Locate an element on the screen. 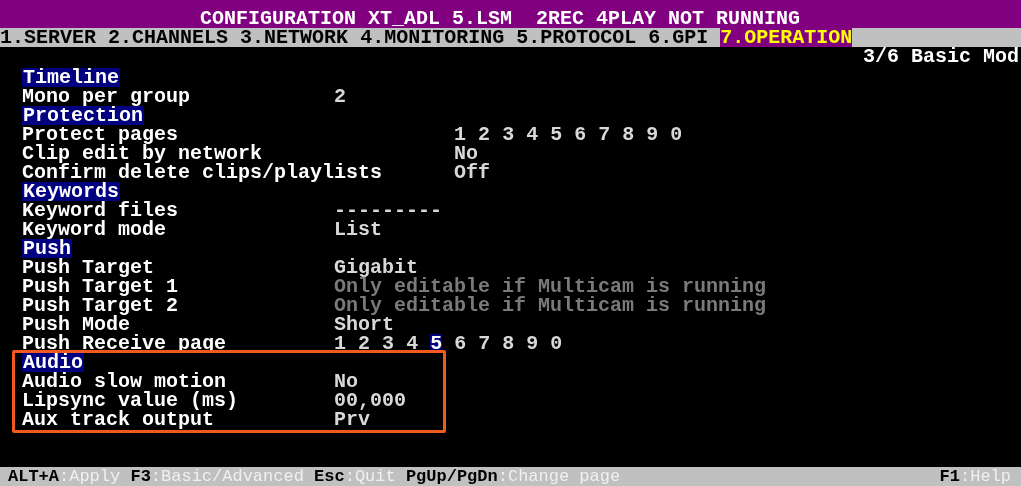 This screenshot has height=486, width=1021. setting-value: 00,000 is located at coordinates (370, 400).